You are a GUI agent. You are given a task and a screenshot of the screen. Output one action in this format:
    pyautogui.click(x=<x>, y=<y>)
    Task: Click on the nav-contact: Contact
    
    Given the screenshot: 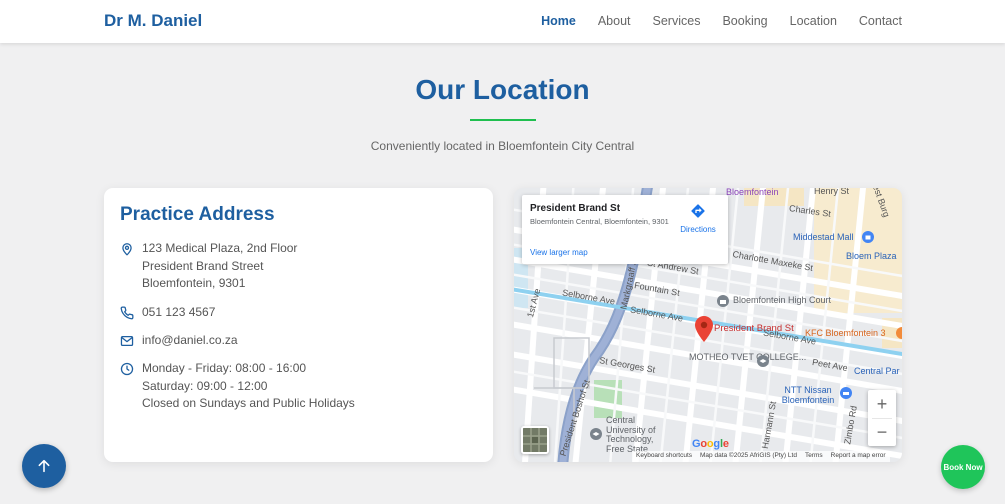 What is the action you would take?
    pyautogui.click(x=880, y=21)
    